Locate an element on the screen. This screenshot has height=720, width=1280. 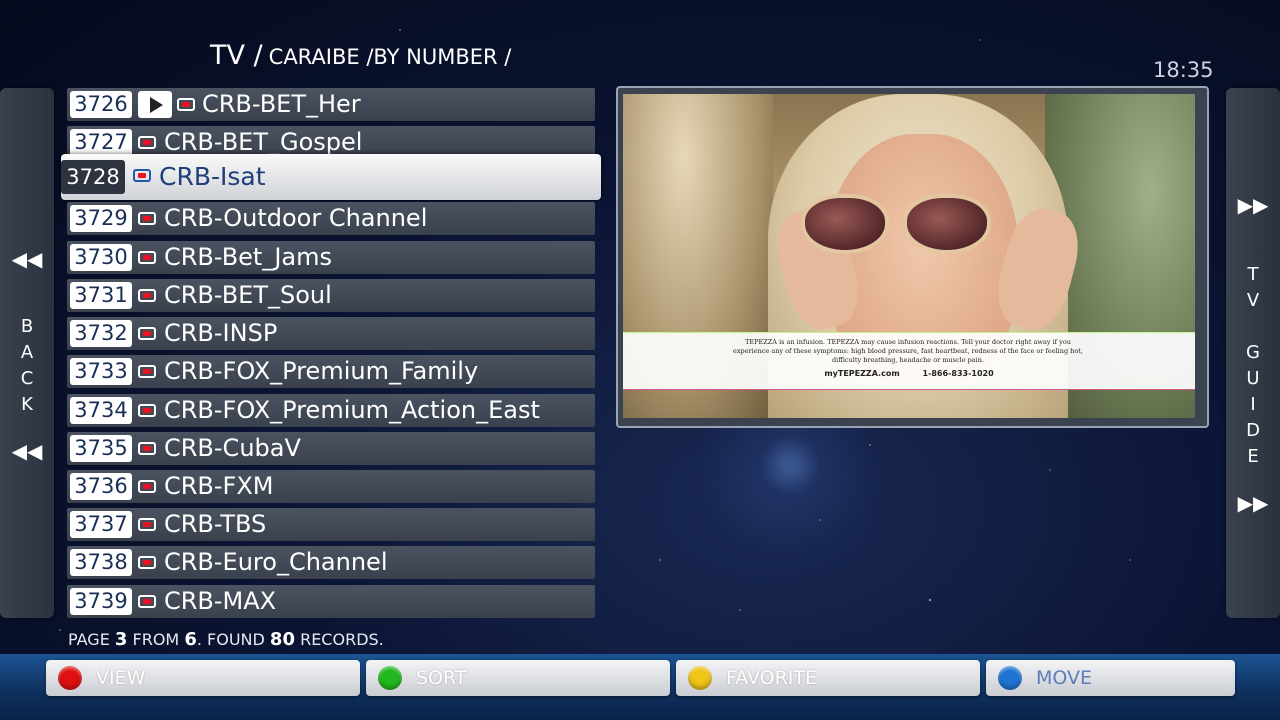
tv-label: T V is located at coordinates (1253, 288).